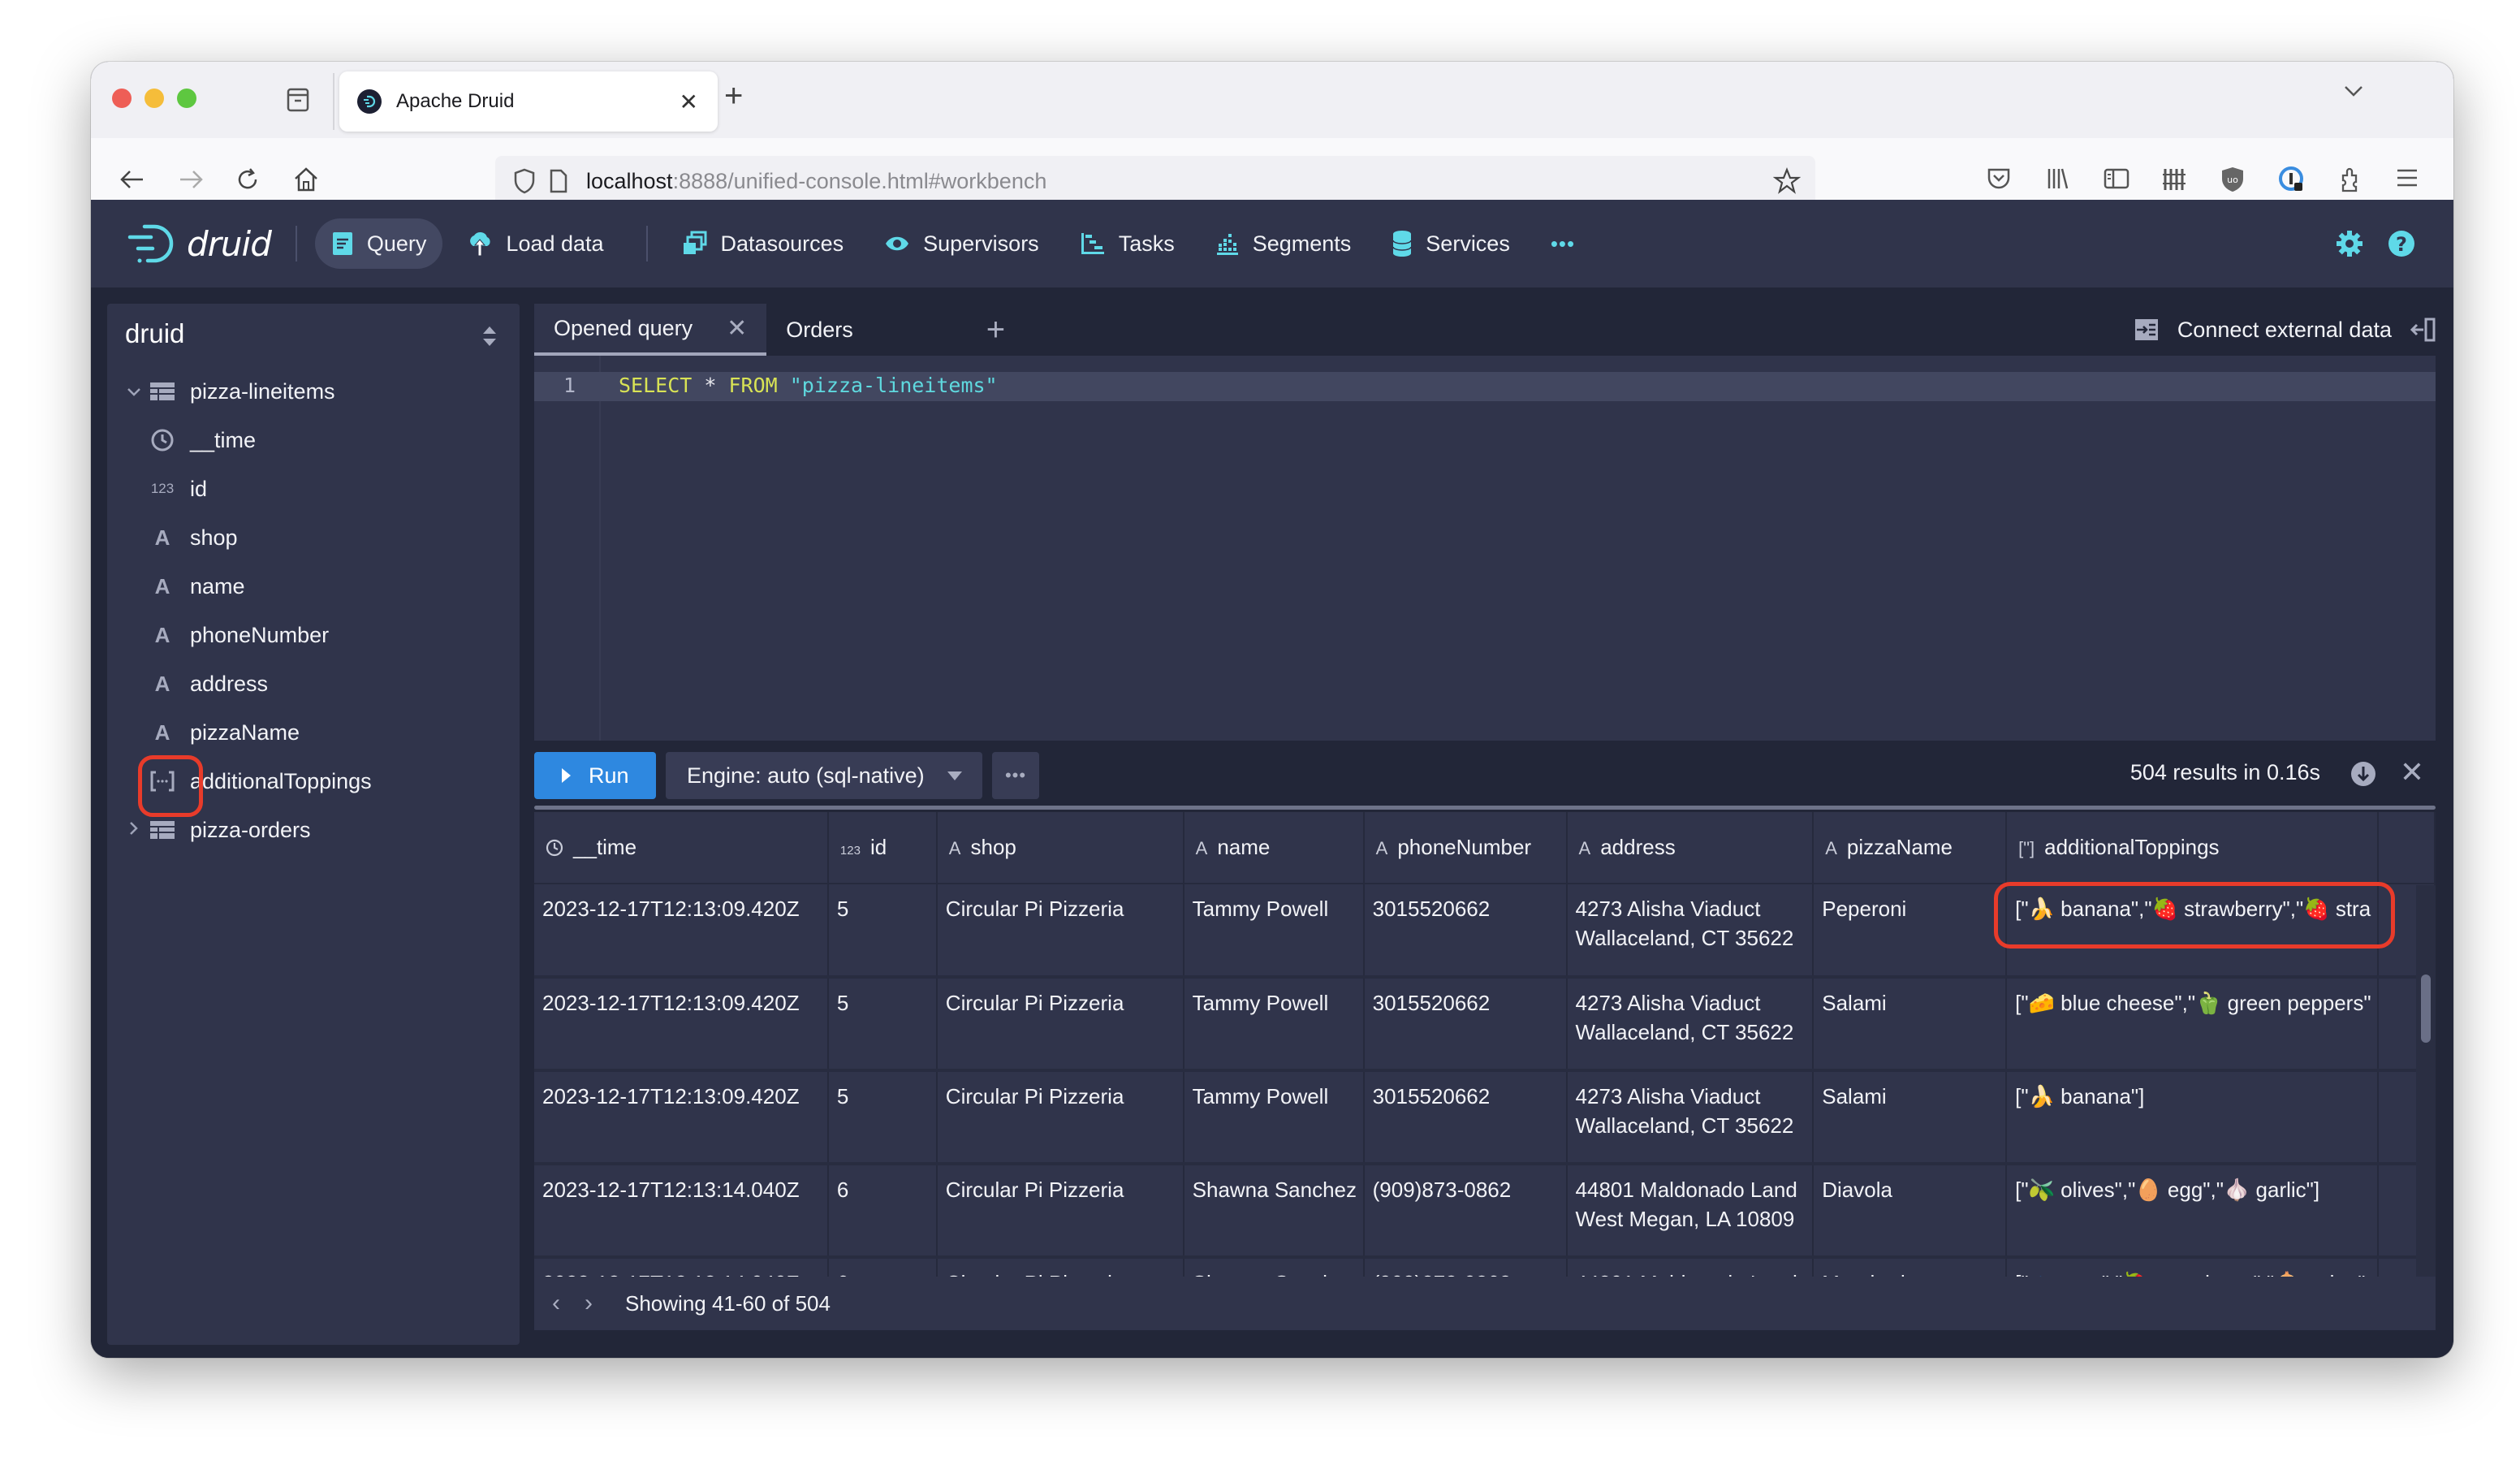 The image size is (2520, 1465). What do you see at coordinates (689, 102) in the screenshot?
I see `close-tab-icon: ✕` at bounding box center [689, 102].